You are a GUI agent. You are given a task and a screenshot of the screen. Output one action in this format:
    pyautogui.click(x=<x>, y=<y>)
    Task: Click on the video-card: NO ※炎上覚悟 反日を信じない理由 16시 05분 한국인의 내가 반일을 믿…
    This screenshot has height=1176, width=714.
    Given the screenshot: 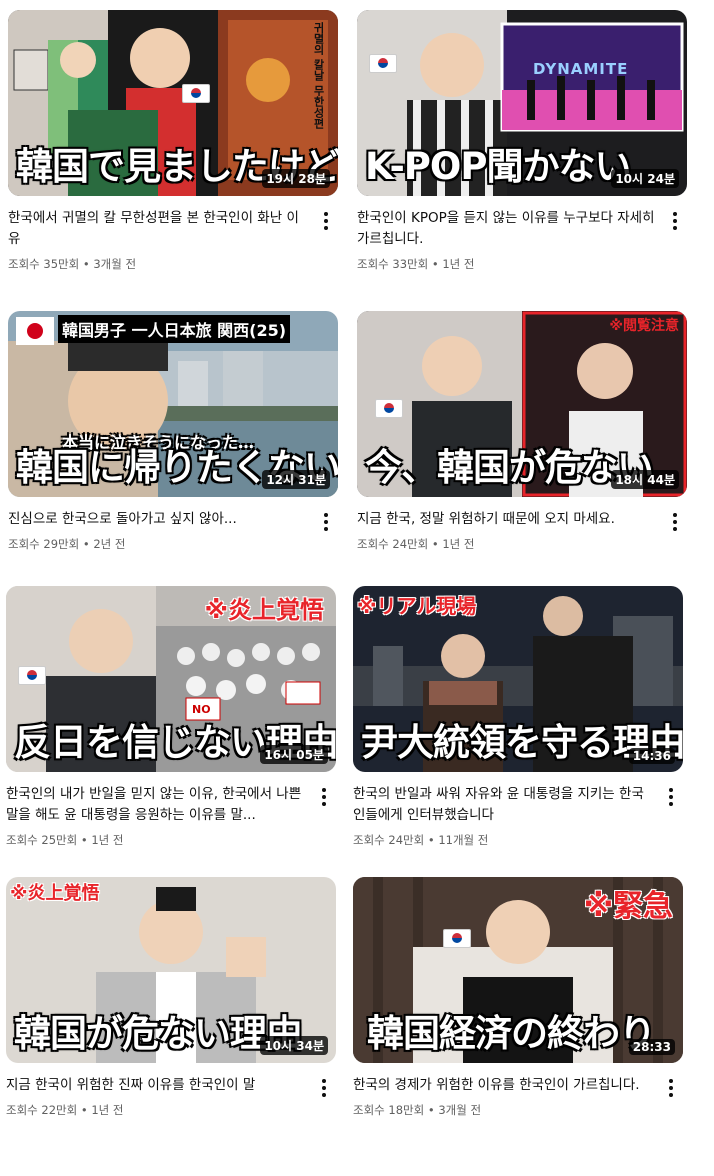 What is the action you would take?
    pyautogui.click(x=173, y=717)
    